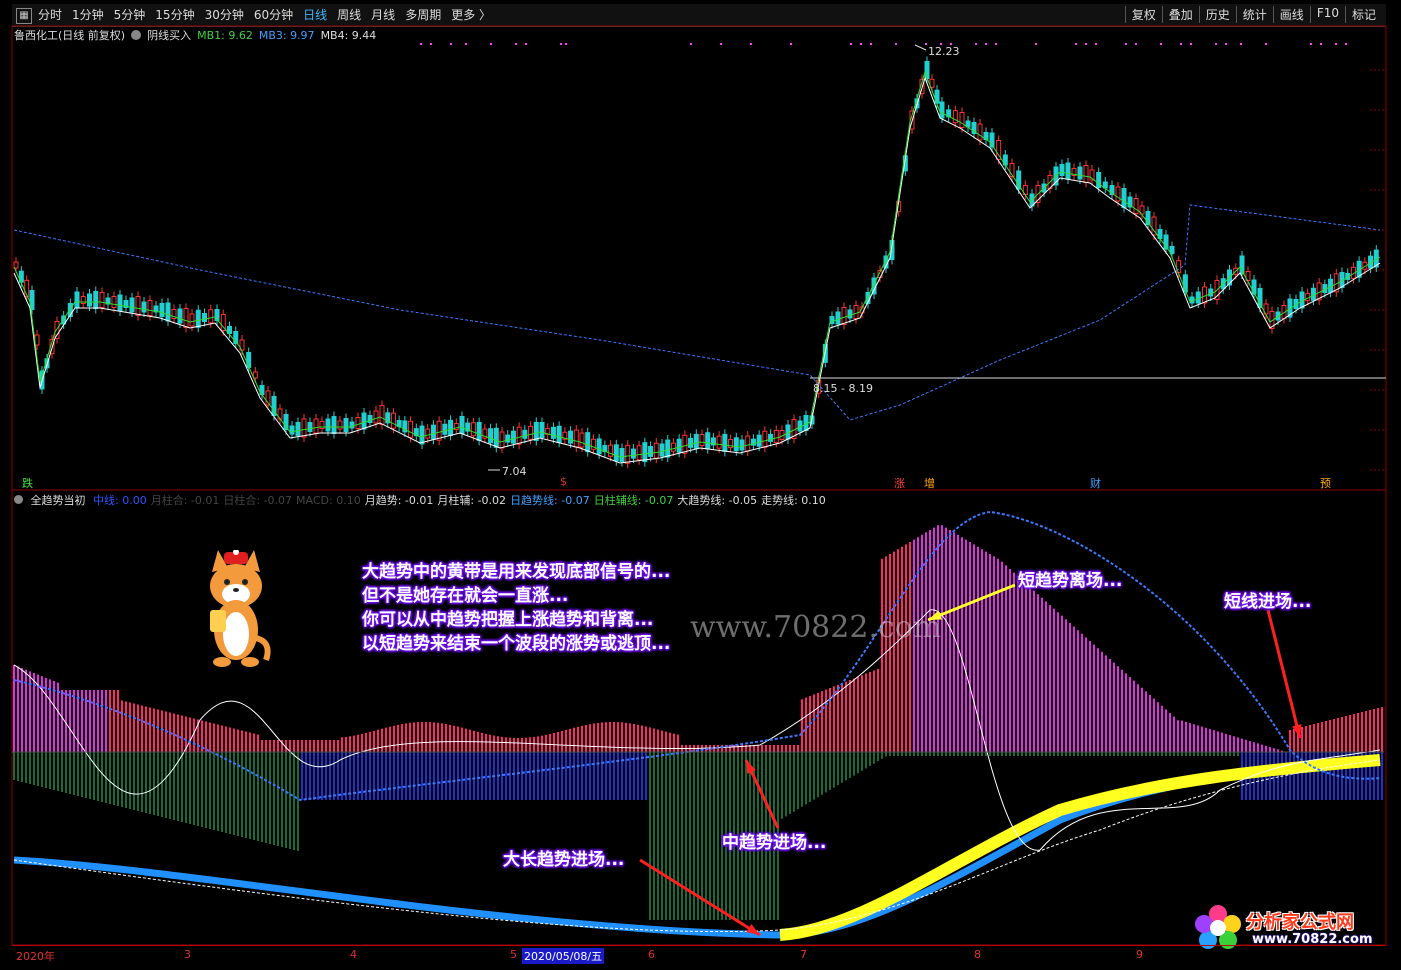  I want to click on marker-yu: 预, so click(1325, 483).